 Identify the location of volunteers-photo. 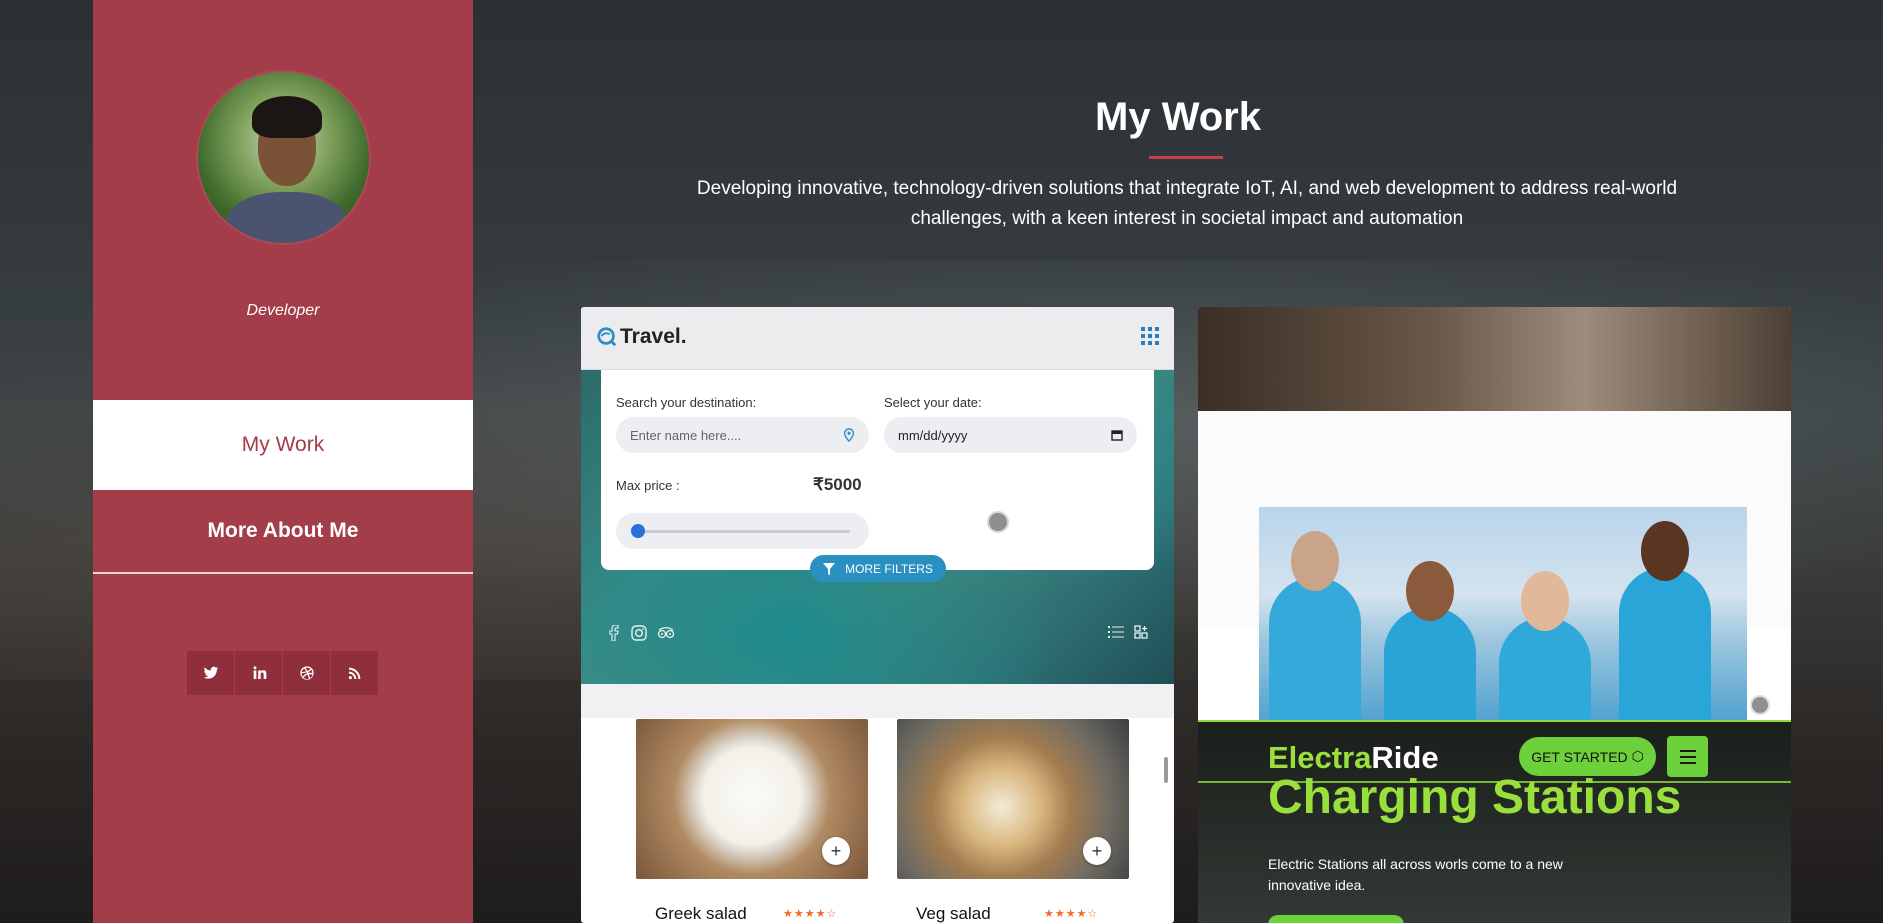
(1503, 617).